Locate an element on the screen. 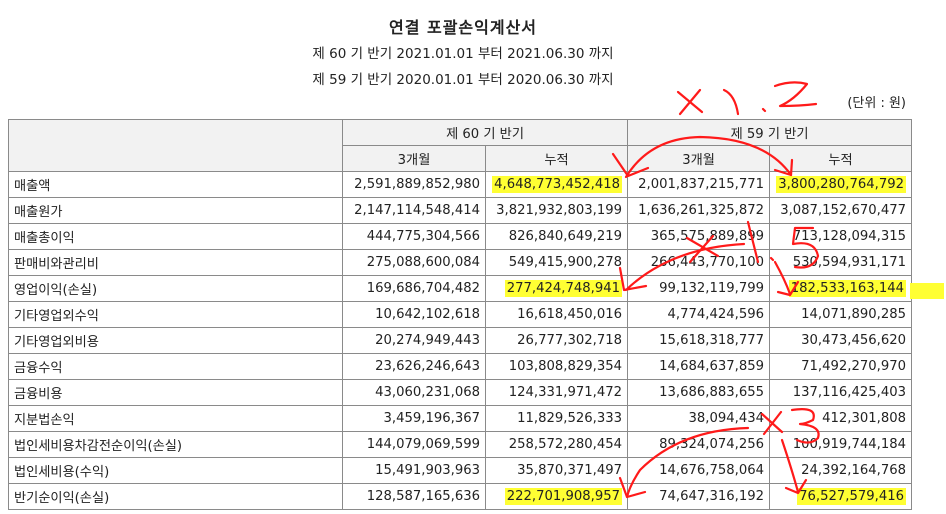  value-cell: 275,088,600,084 is located at coordinates (414, 262).